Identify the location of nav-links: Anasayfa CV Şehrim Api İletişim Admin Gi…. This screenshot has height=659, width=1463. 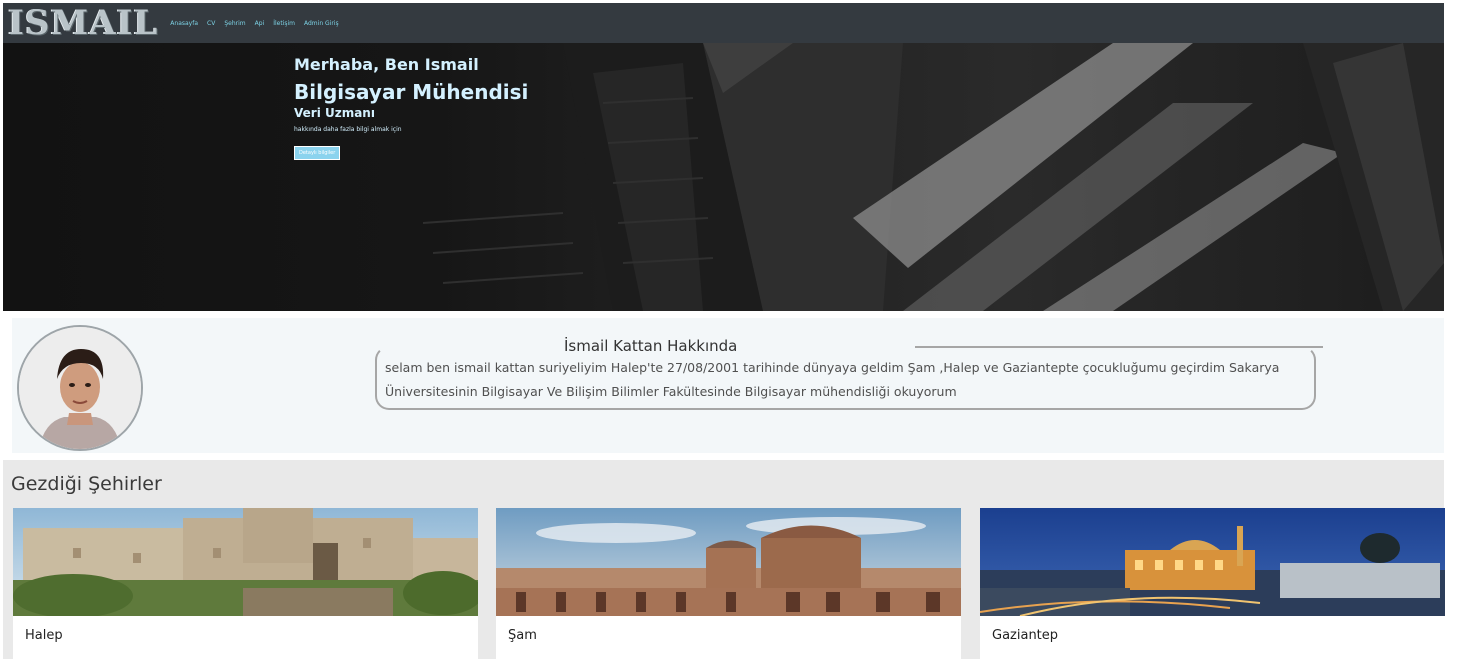
(254, 23).